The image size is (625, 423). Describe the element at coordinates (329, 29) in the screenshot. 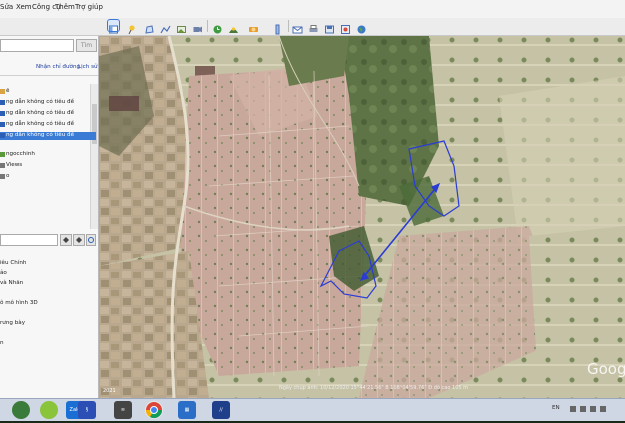

I see `save-image-icon` at that location.